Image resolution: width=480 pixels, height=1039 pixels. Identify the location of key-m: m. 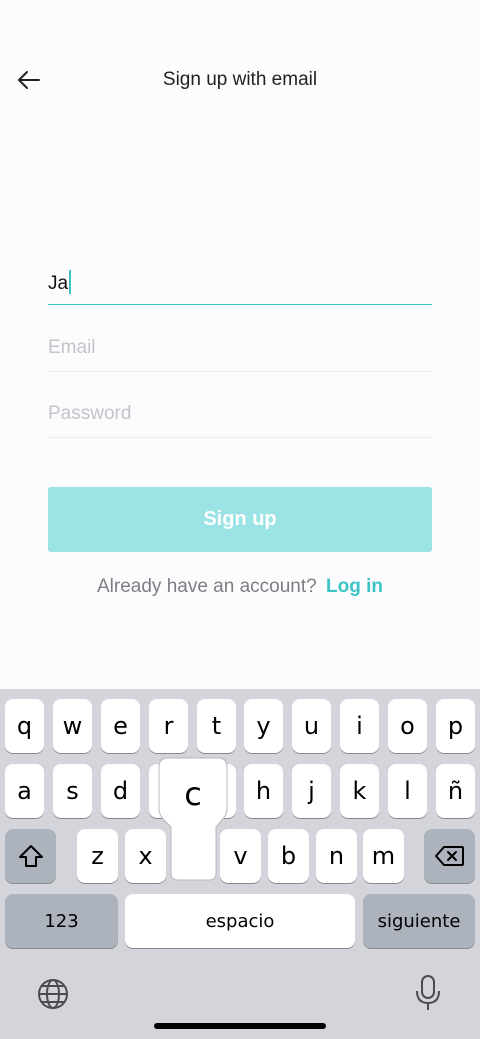
(383, 856).